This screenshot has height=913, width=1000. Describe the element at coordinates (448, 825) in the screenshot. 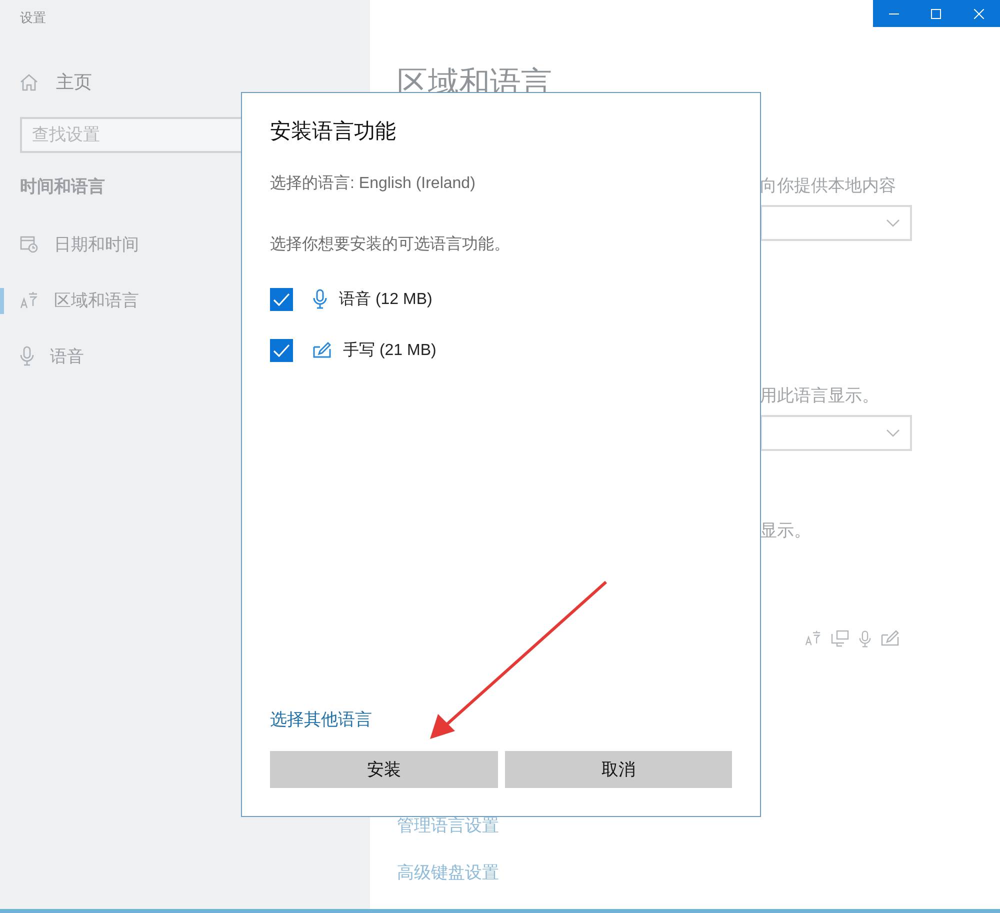

I see `settings-link: 管理语言设置` at that location.